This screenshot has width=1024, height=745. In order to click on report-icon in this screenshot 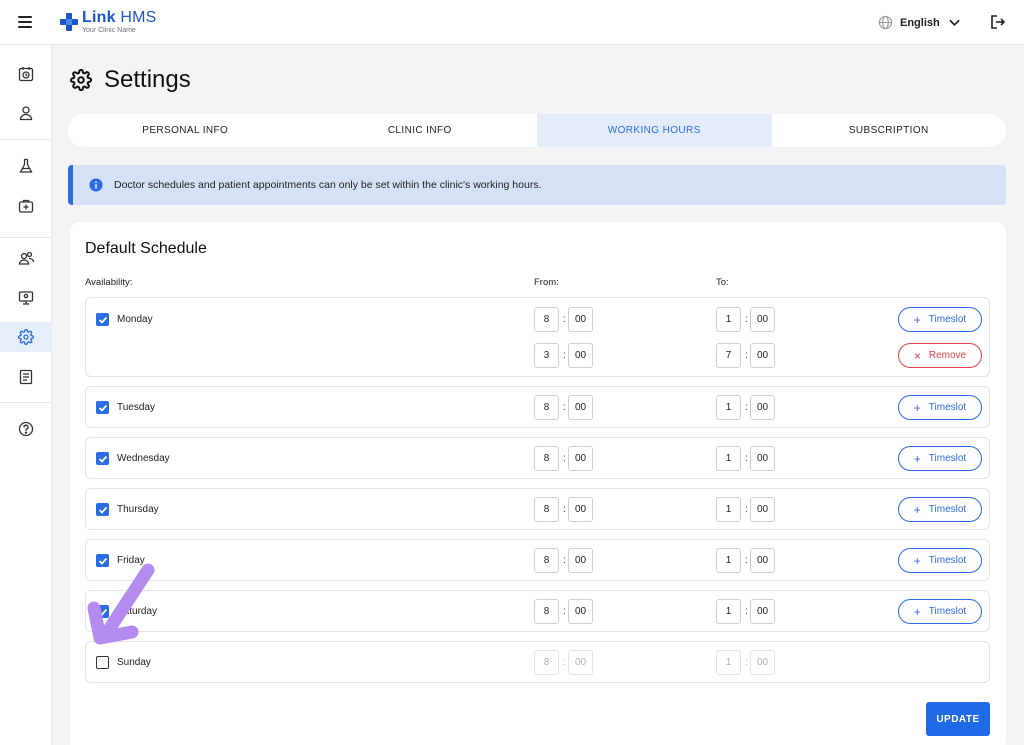, I will do `click(26, 377)`.